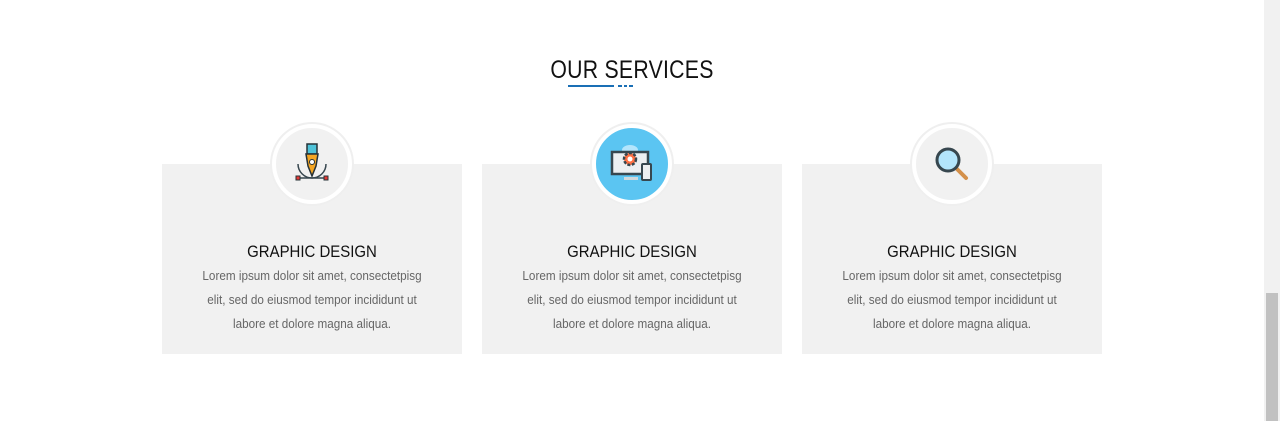 The image size is (1280, 421). I want to click on monitor-gear-icon, so click(632, 164).